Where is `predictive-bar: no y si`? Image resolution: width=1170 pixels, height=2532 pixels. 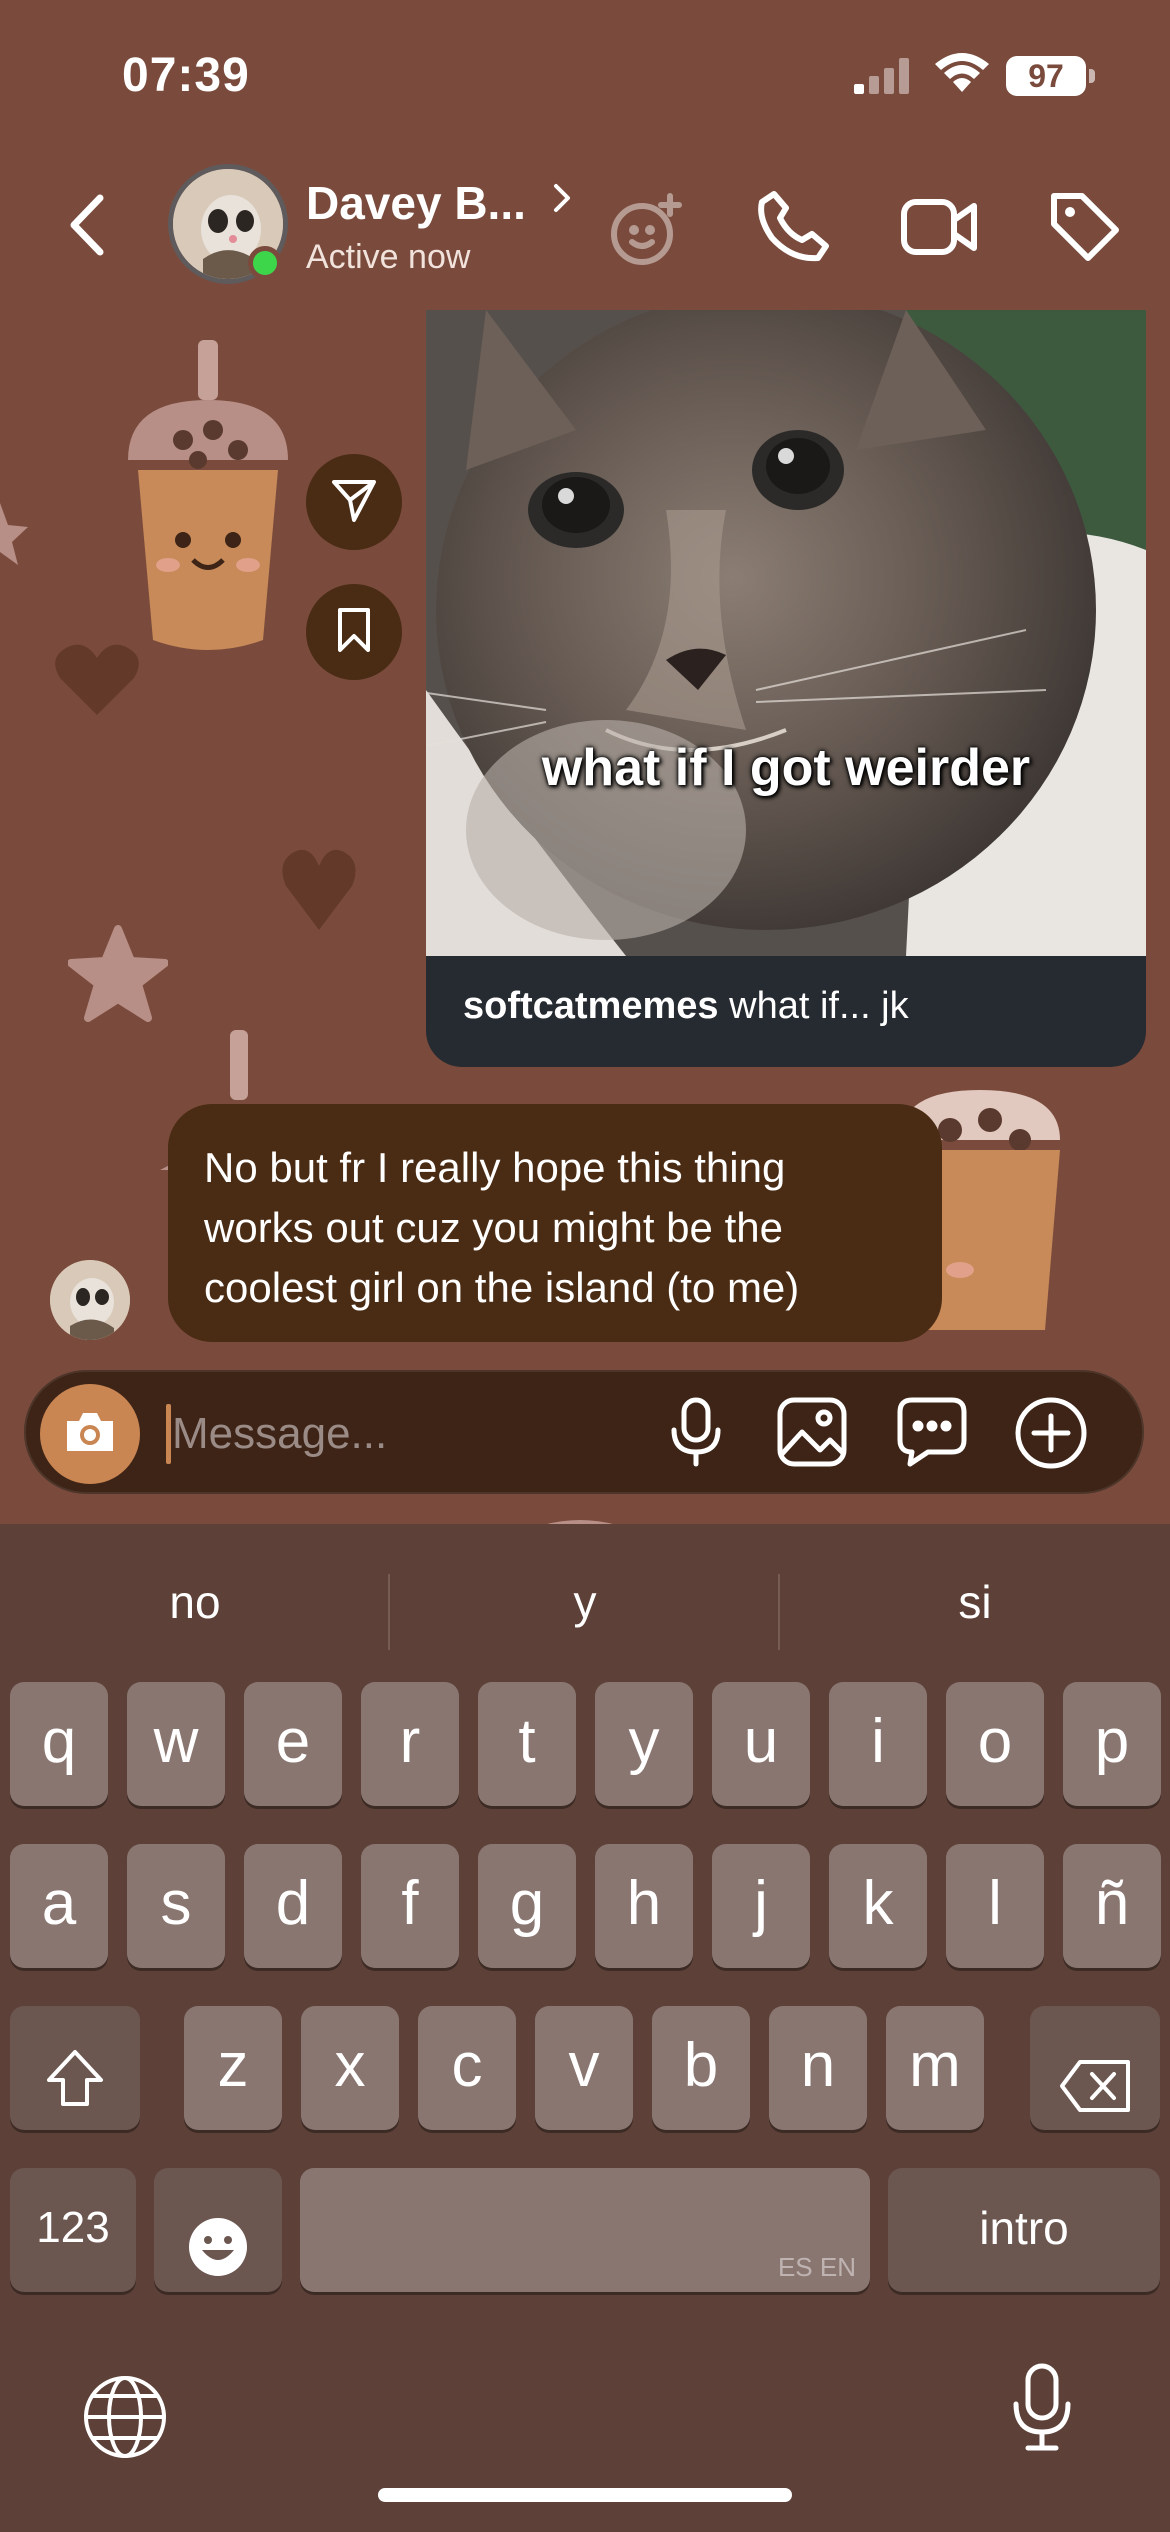
predictive-bar: no y si is located at coordinates (585, 1605).